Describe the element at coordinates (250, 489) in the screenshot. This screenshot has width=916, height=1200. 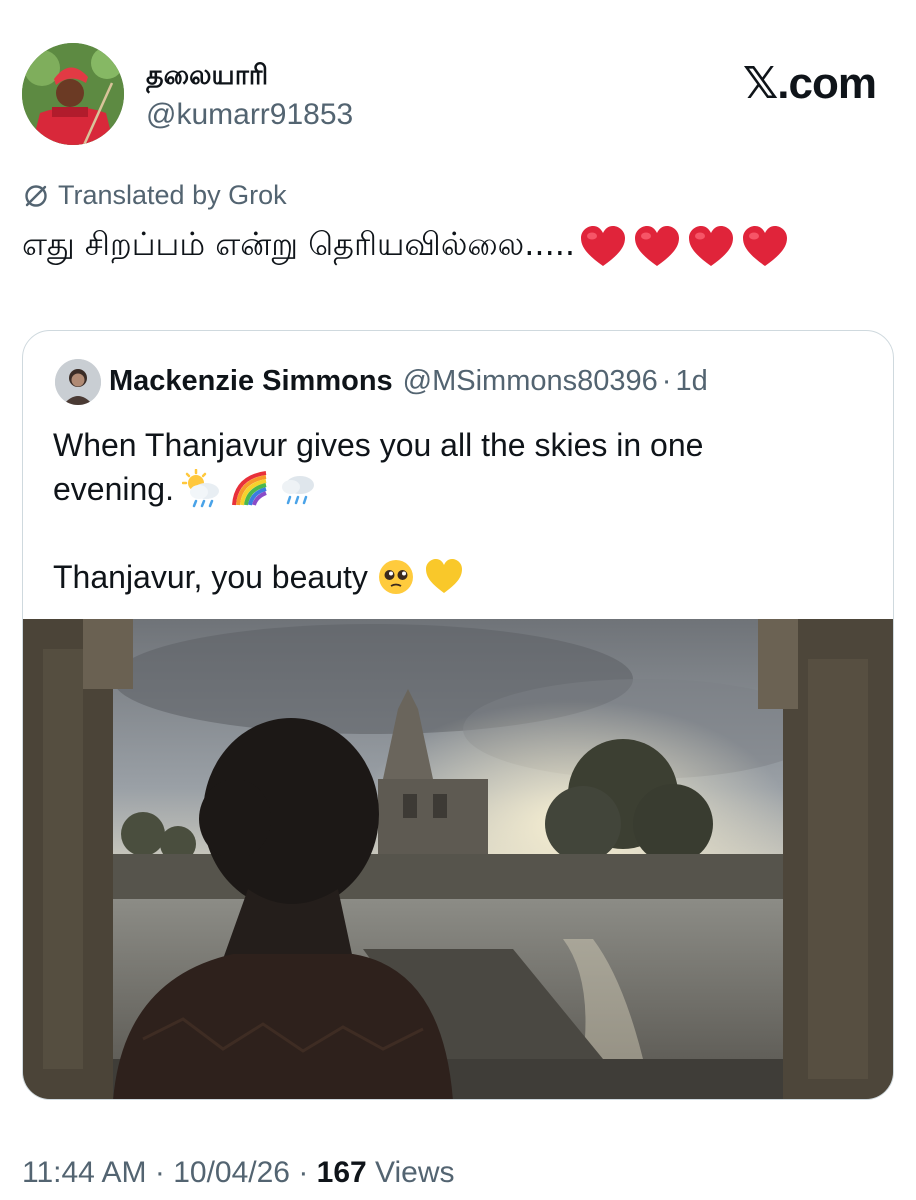
I see `rainbow-icon` at that location.